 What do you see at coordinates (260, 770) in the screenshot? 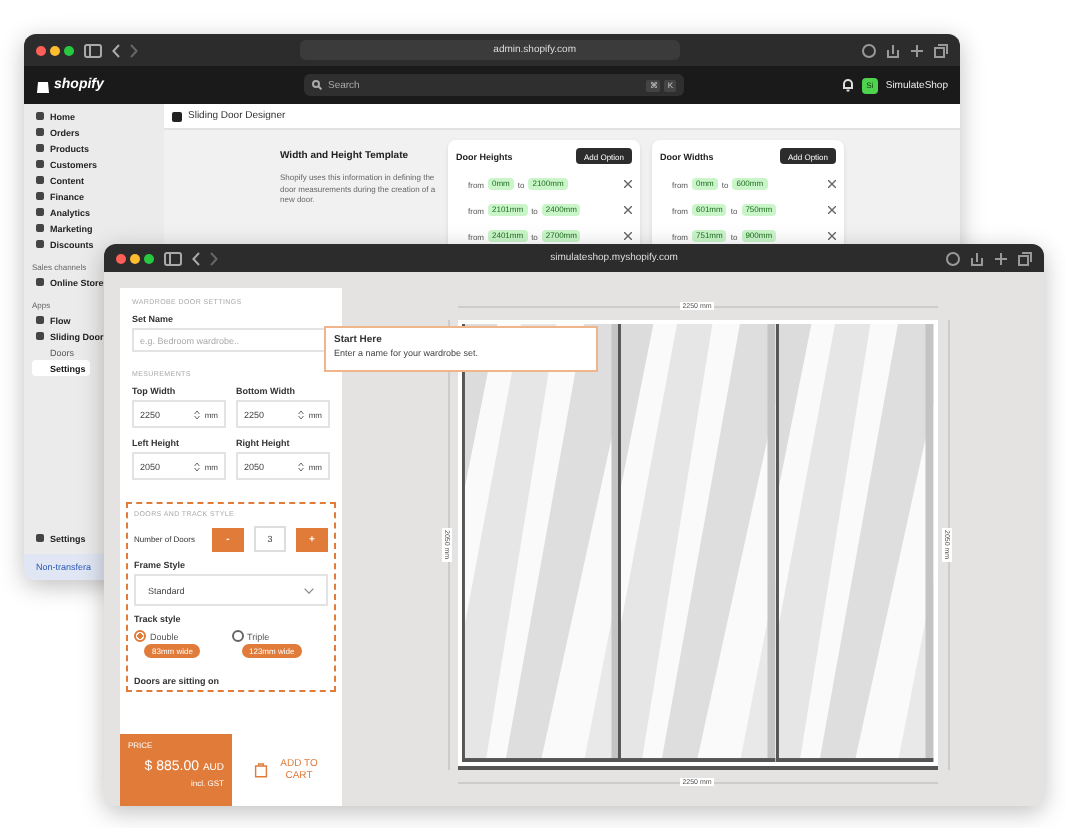
I see `bag-icon` at bounding box center [260, 770].